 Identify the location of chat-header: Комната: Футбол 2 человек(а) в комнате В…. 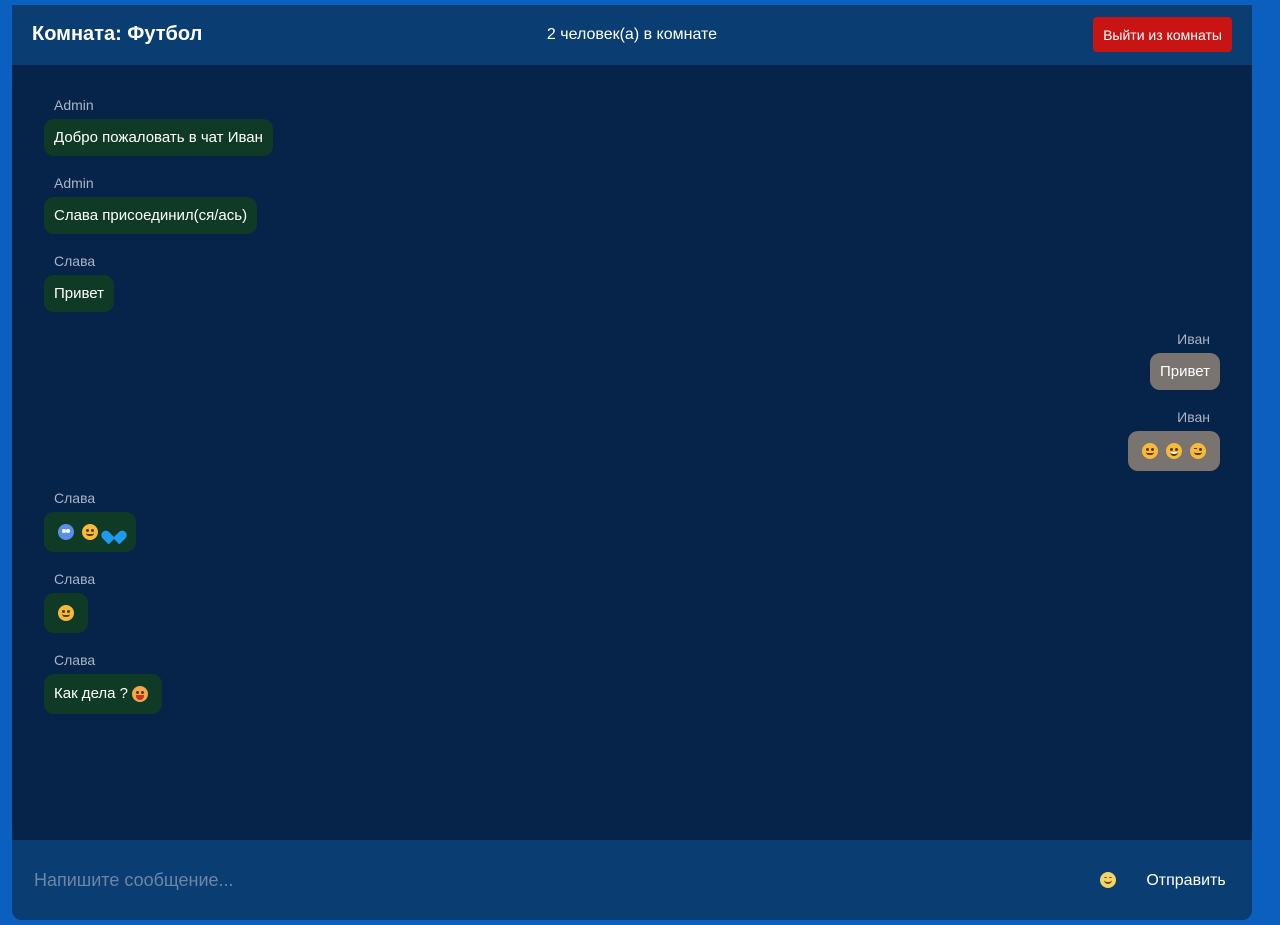
(632, 35).